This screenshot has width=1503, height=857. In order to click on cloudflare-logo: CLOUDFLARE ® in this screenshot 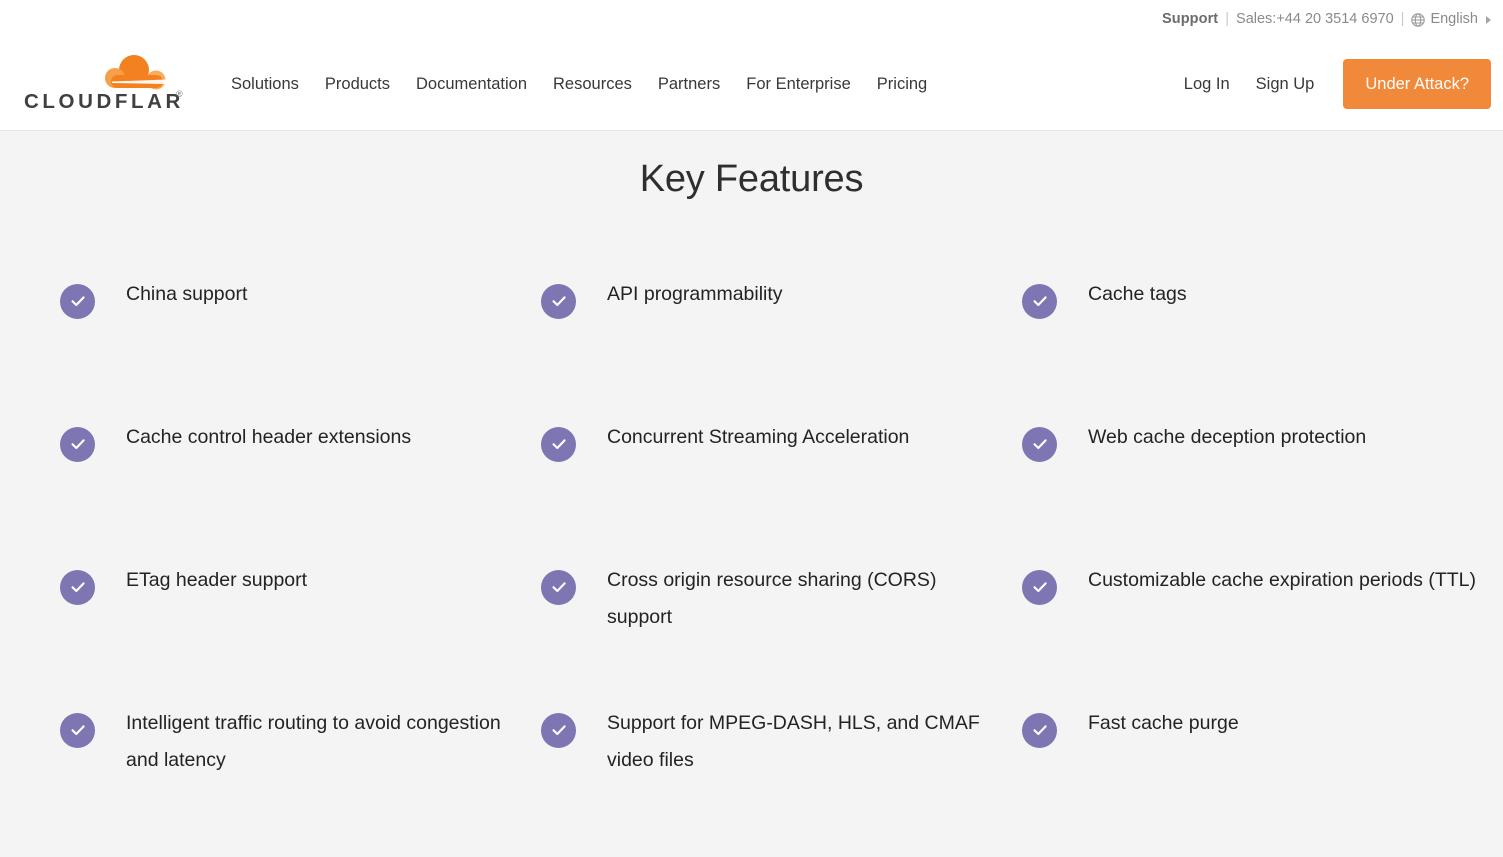, I will do `click(98, 84)`.